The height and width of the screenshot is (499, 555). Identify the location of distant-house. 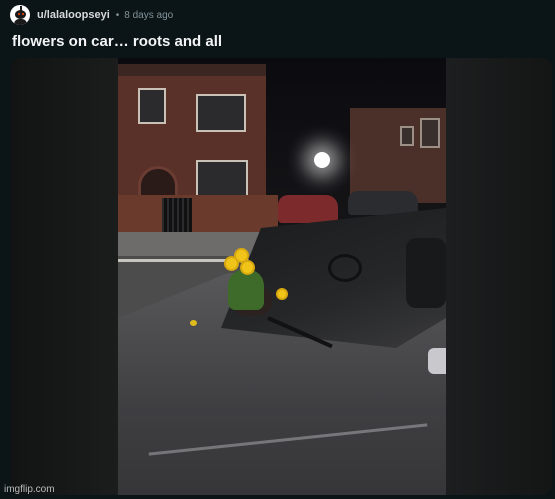
(398, 155).